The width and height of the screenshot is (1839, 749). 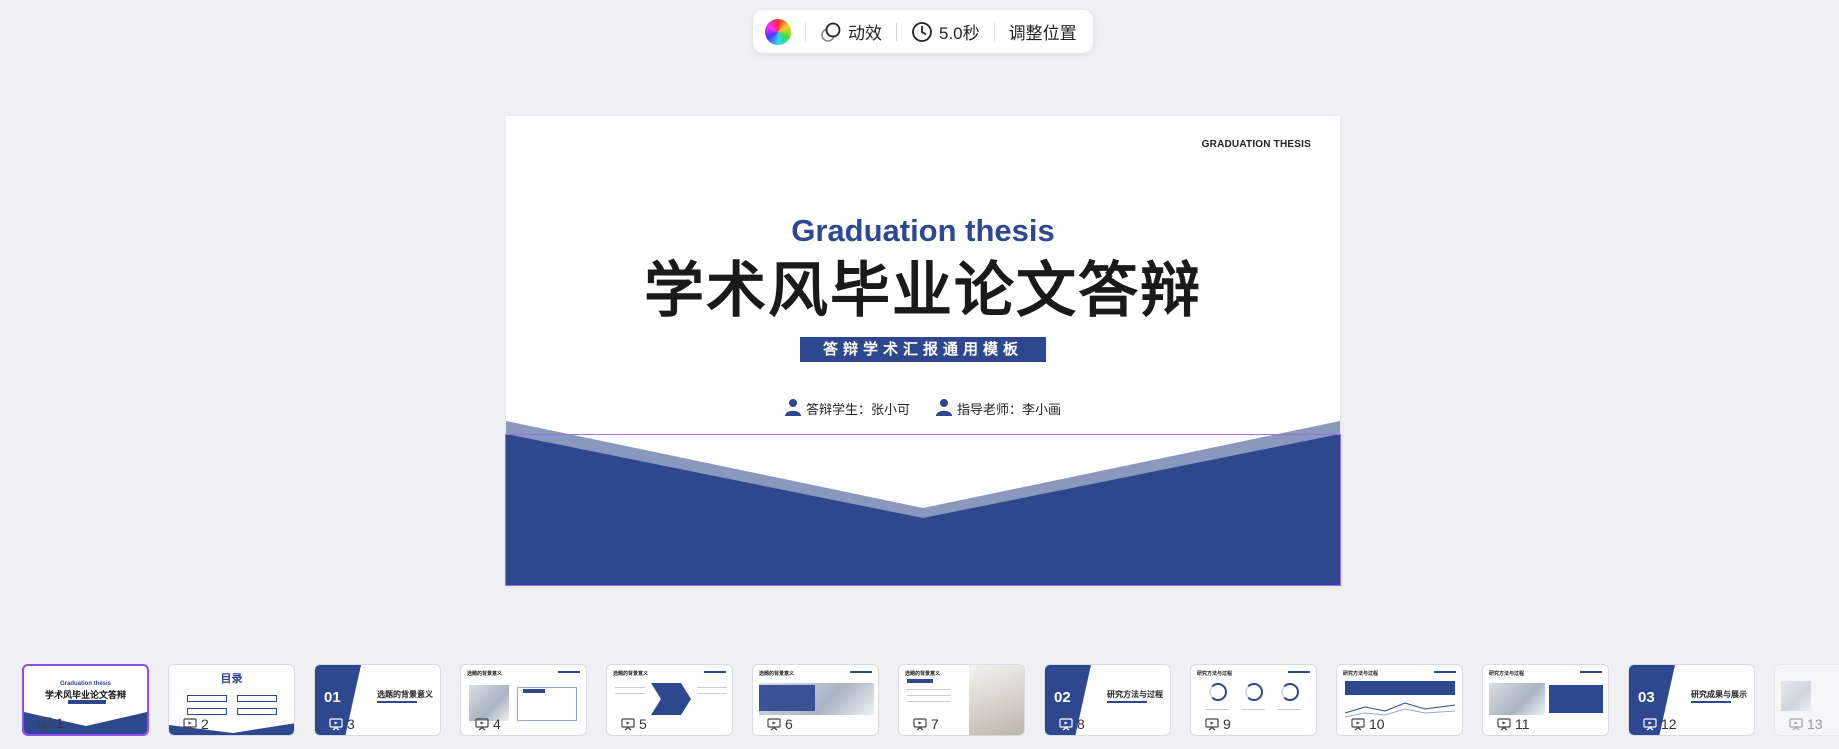 What do you see at coordinates (1806, 700) in the screenshot?
I see `slide-thumbnail-13: 13` at bounding box center [1806, 700].